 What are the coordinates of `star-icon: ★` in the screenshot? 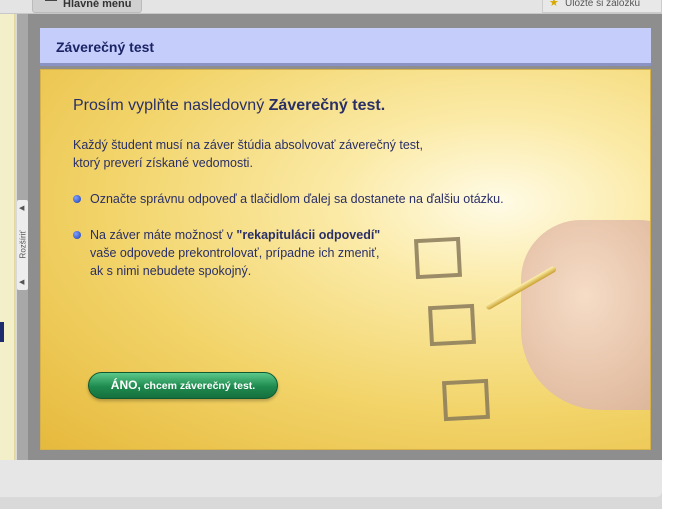 It's located at (554, 4).